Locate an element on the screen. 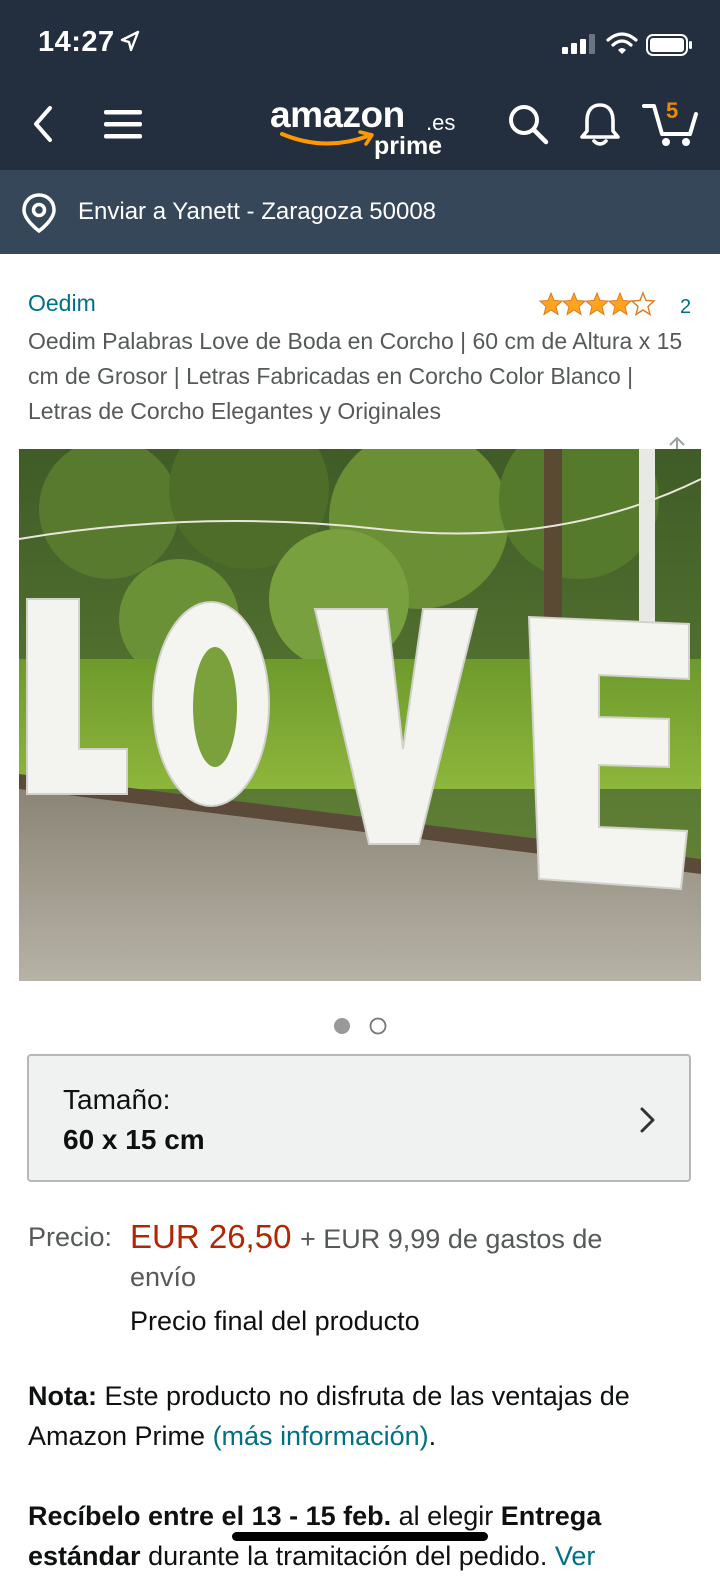 This screenshot has height=1576, width=720. nav-bar: amazon .es prime 5 is located at coordinates (360, 129).